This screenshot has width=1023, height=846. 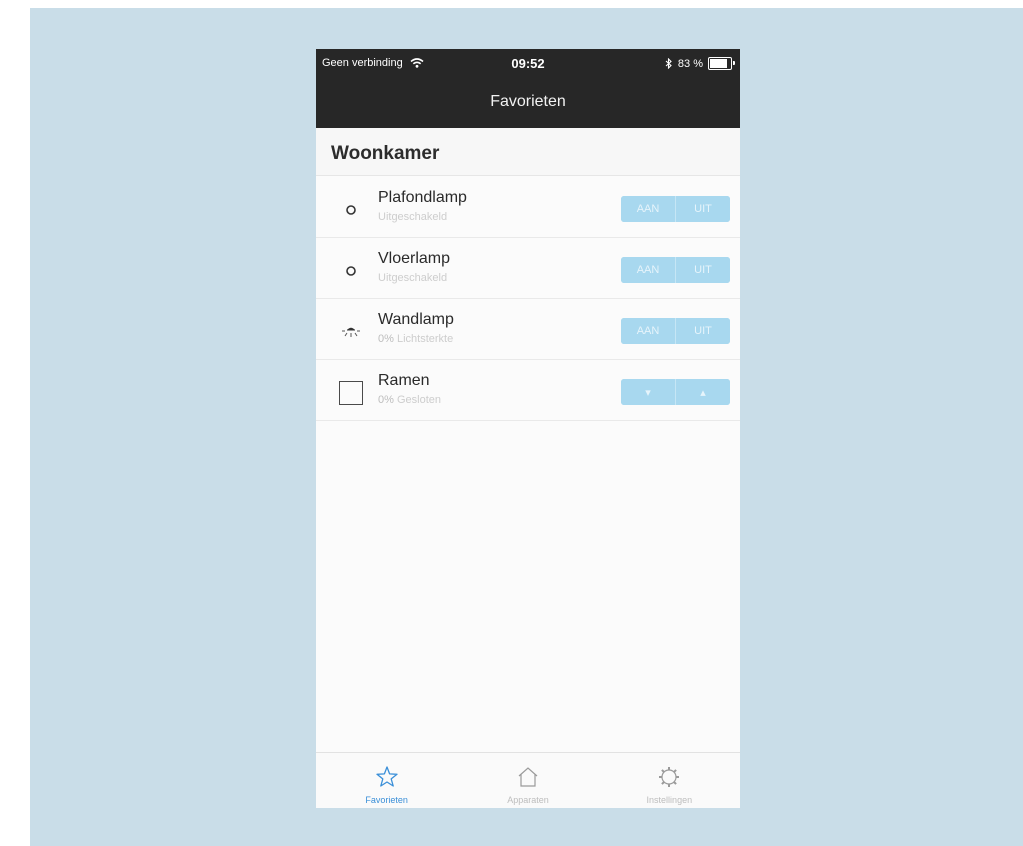 I want to click on device-row-plafondlamp: Plafondlamp Uitgeschakeld AAN UIT, so click(x=528, y=207).